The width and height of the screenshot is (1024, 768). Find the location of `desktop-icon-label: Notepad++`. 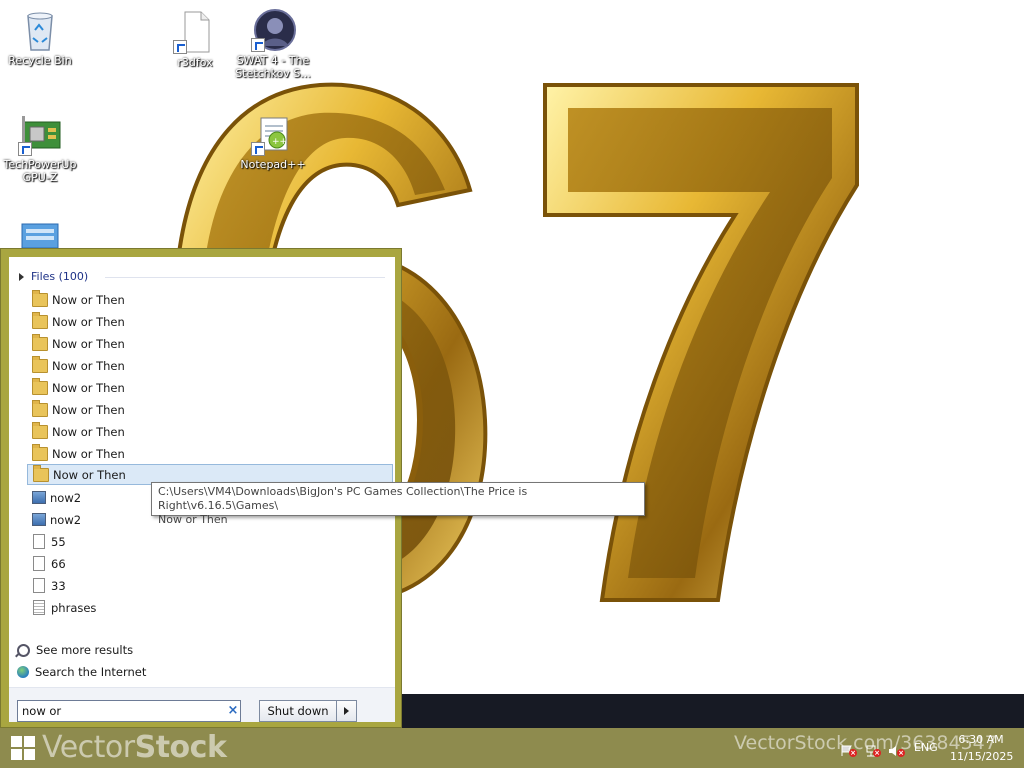

desktop-icon-label: Notepad++ is located at coordinates (273, 164).